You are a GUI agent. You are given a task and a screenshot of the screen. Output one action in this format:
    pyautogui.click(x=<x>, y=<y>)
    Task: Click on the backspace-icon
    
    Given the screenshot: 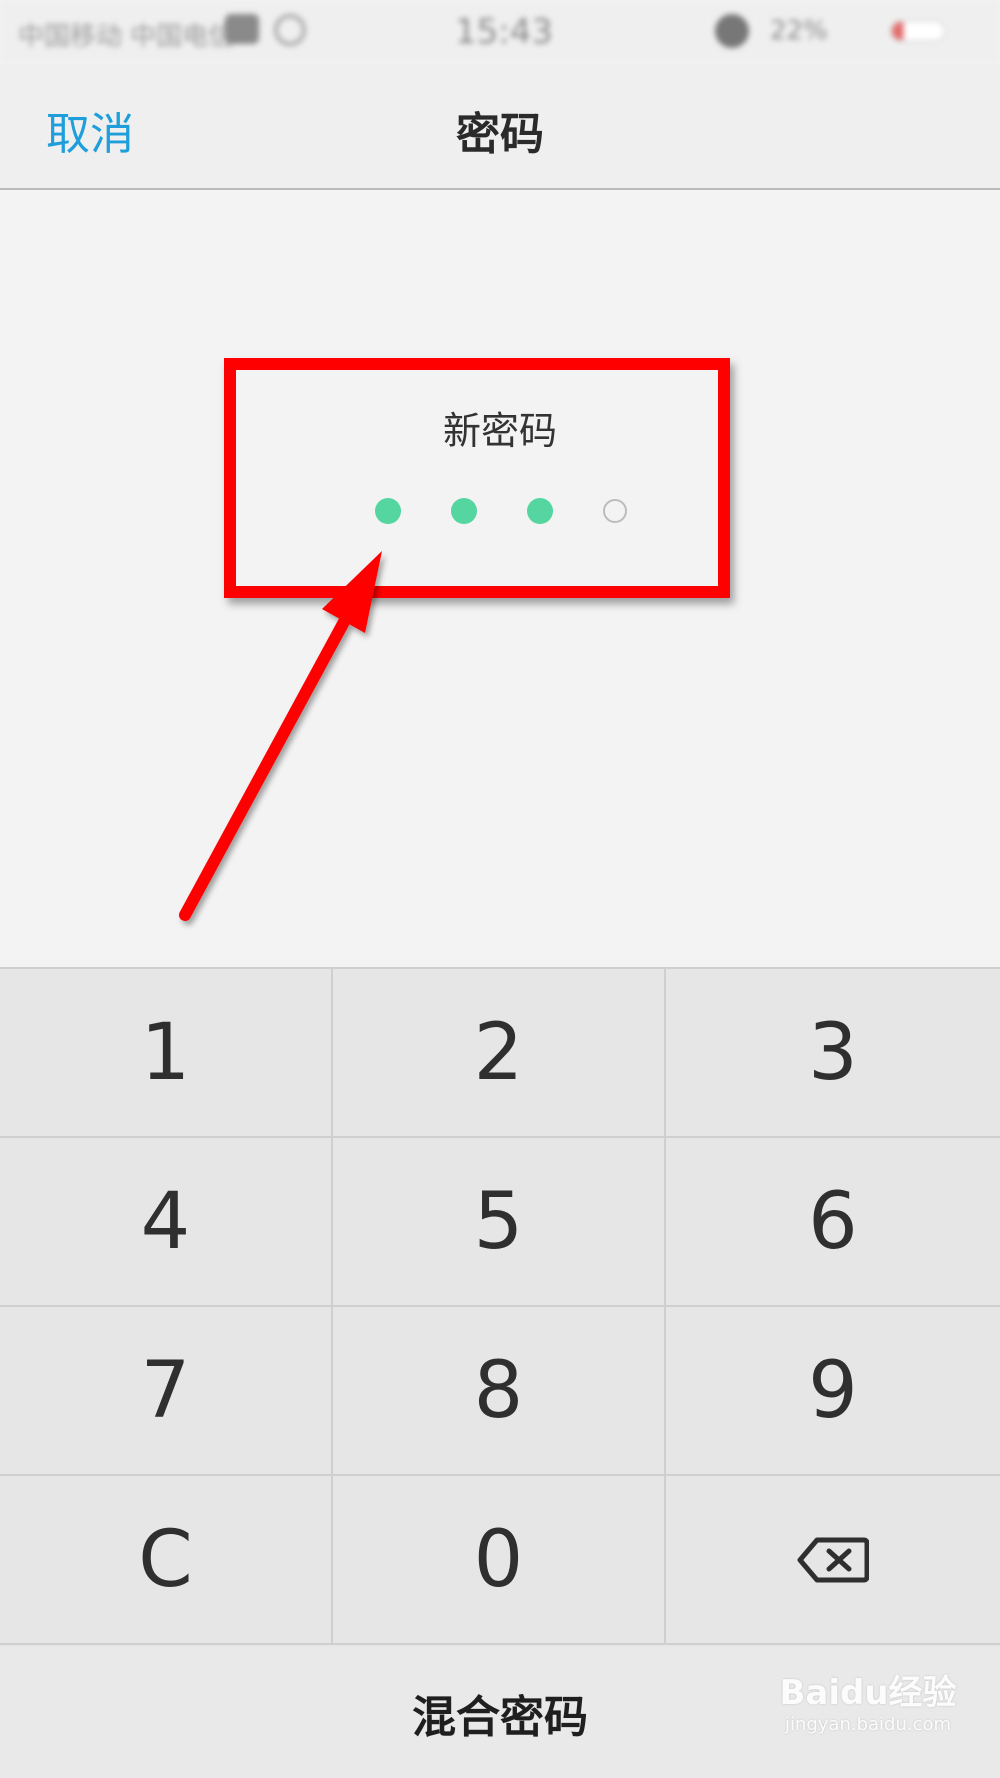 What is the action you would take?
    pyautogui.click(x=833, y=1559)
    